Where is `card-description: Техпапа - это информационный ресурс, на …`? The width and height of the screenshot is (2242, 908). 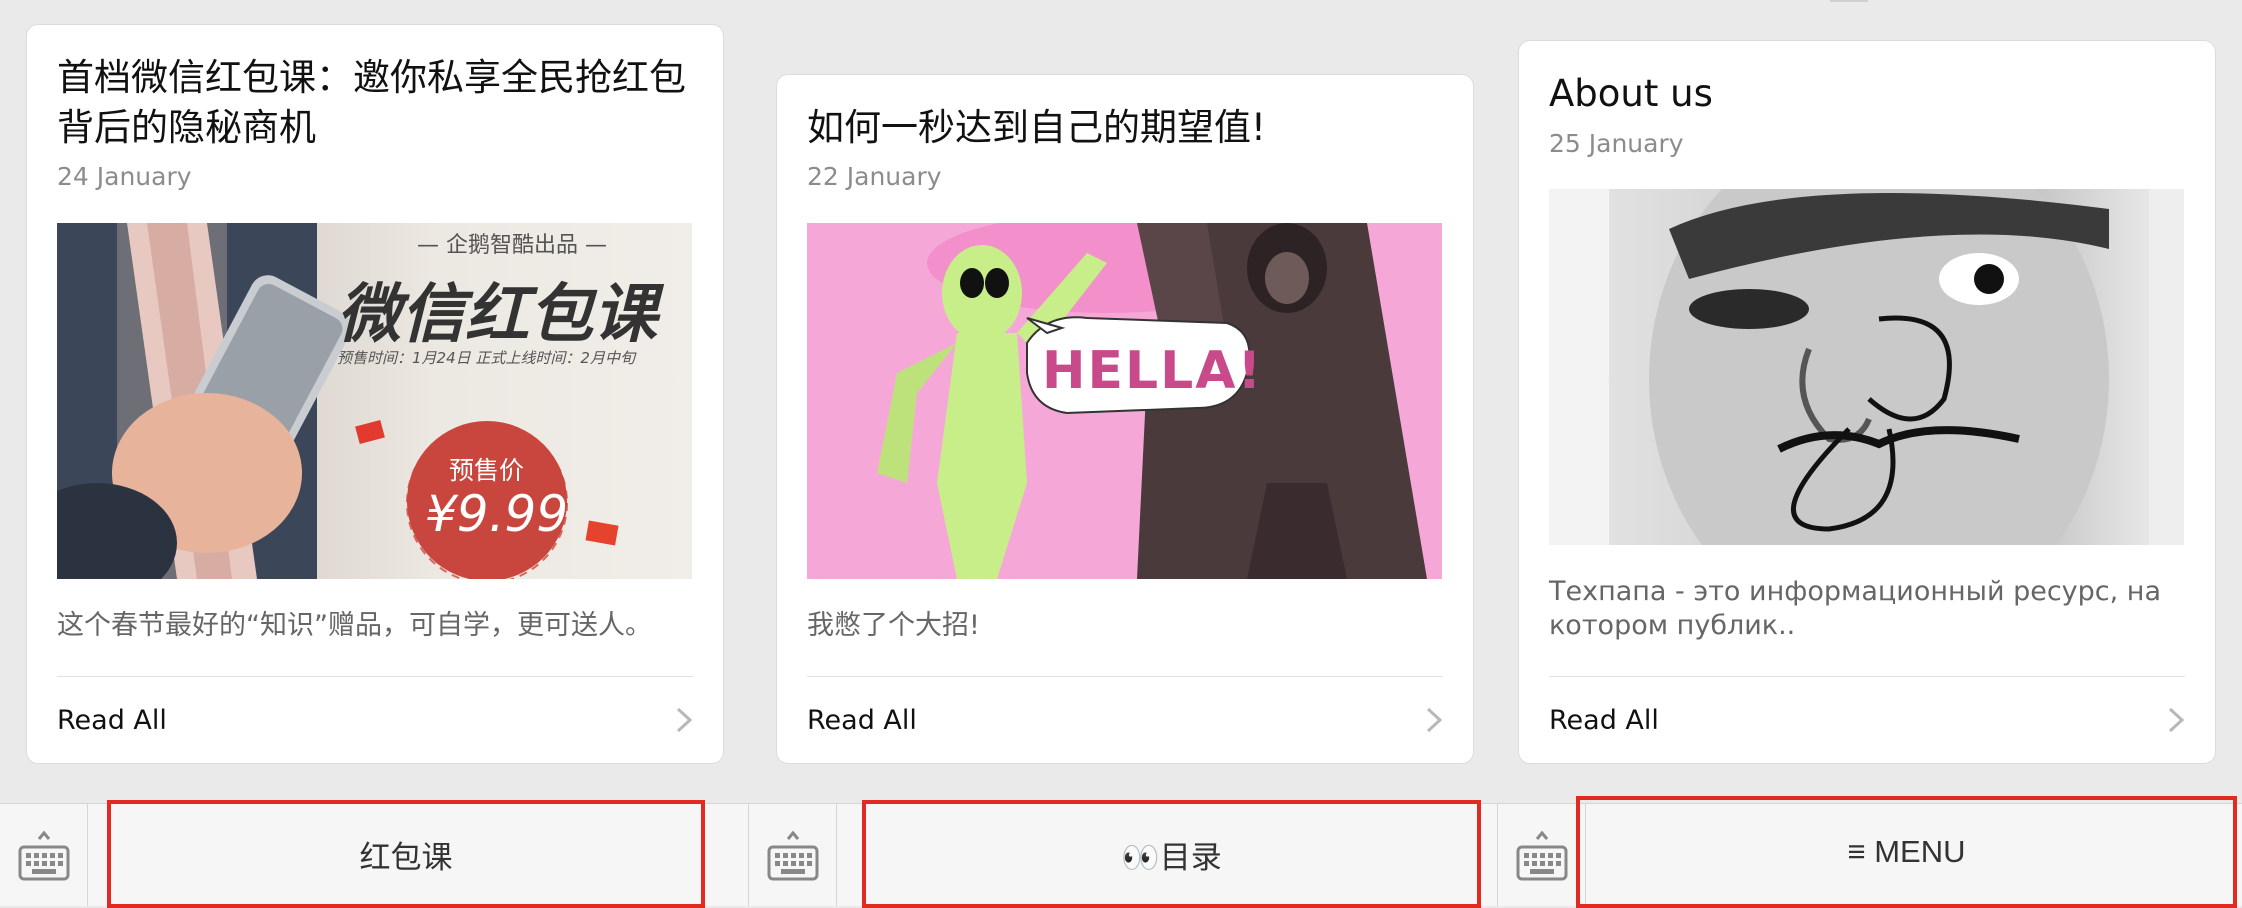 card-description: Техпапа - это информационный ресурс, на … is located at coordinates (1855, 608).